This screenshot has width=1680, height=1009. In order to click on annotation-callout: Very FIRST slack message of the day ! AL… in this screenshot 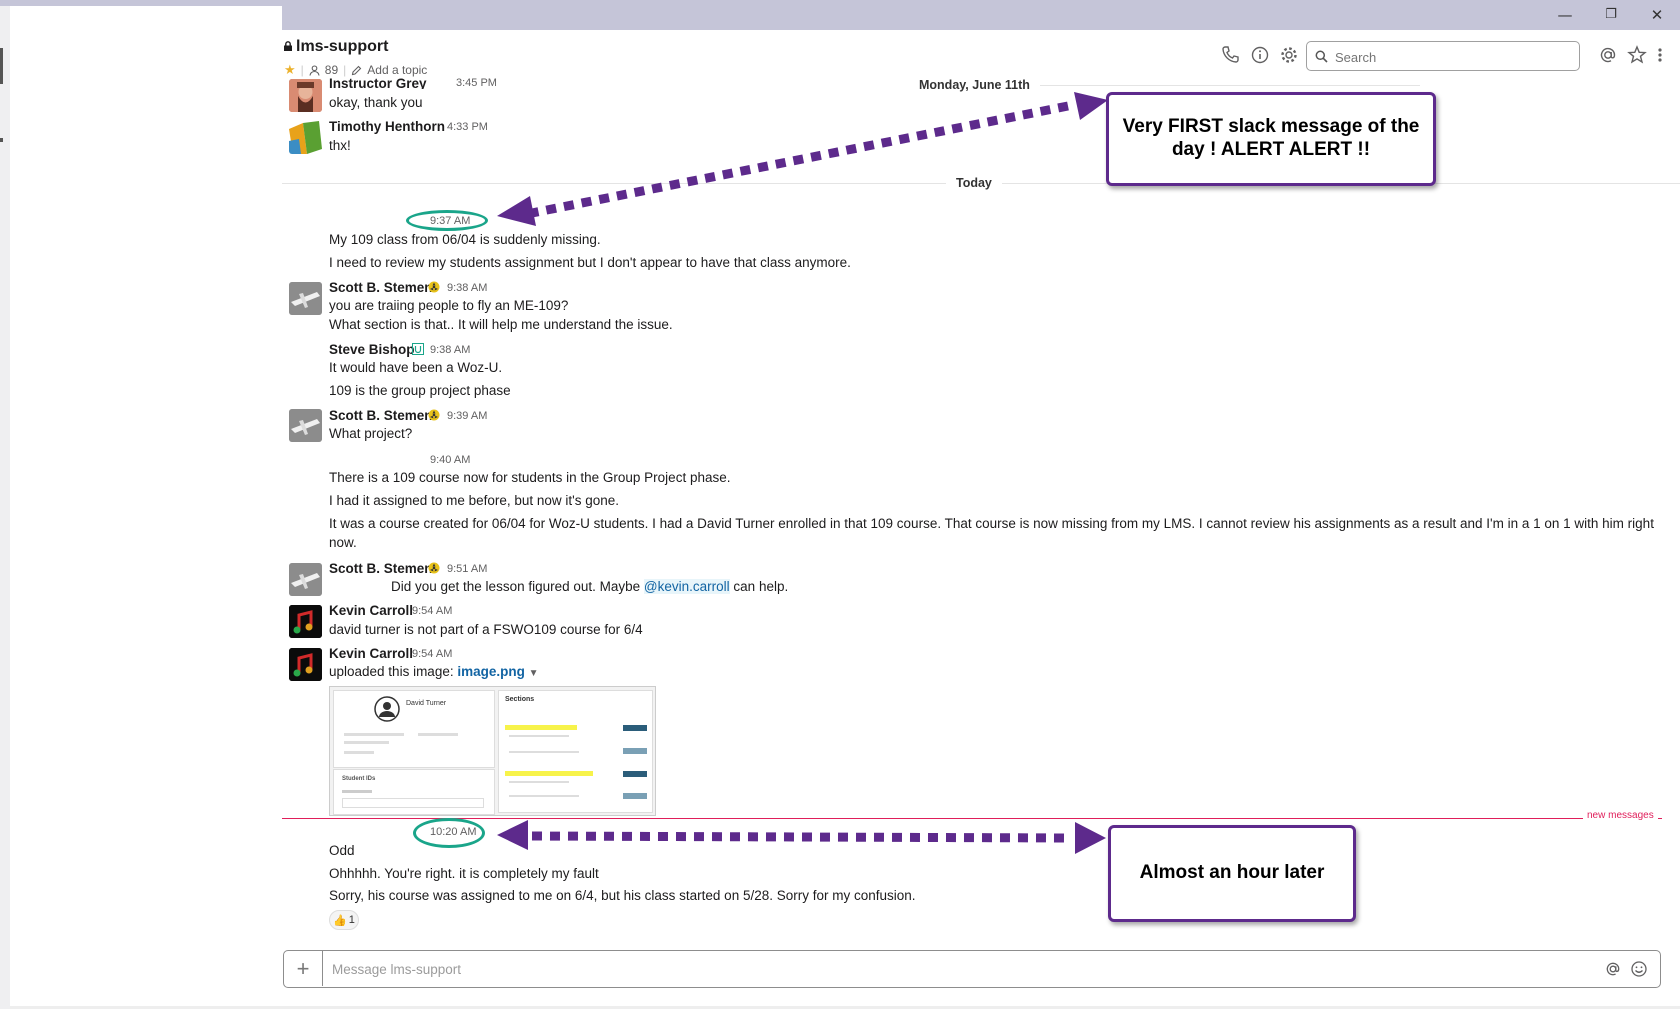, I will do `click(1271, 139)`.